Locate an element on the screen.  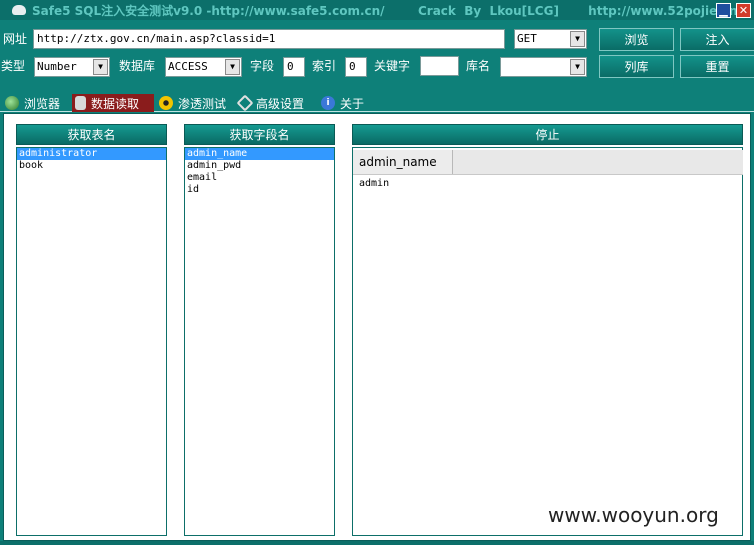
list-item: email is located at coordinates (259, 178).